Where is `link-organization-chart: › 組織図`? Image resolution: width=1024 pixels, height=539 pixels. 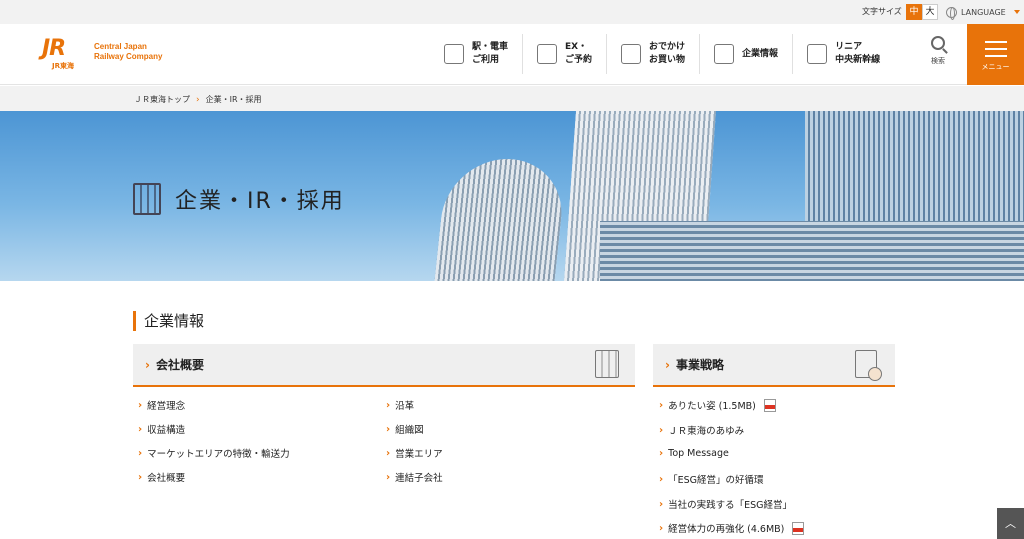 link-organization-chart: › 組織図 is located at coordinates (405, 429).